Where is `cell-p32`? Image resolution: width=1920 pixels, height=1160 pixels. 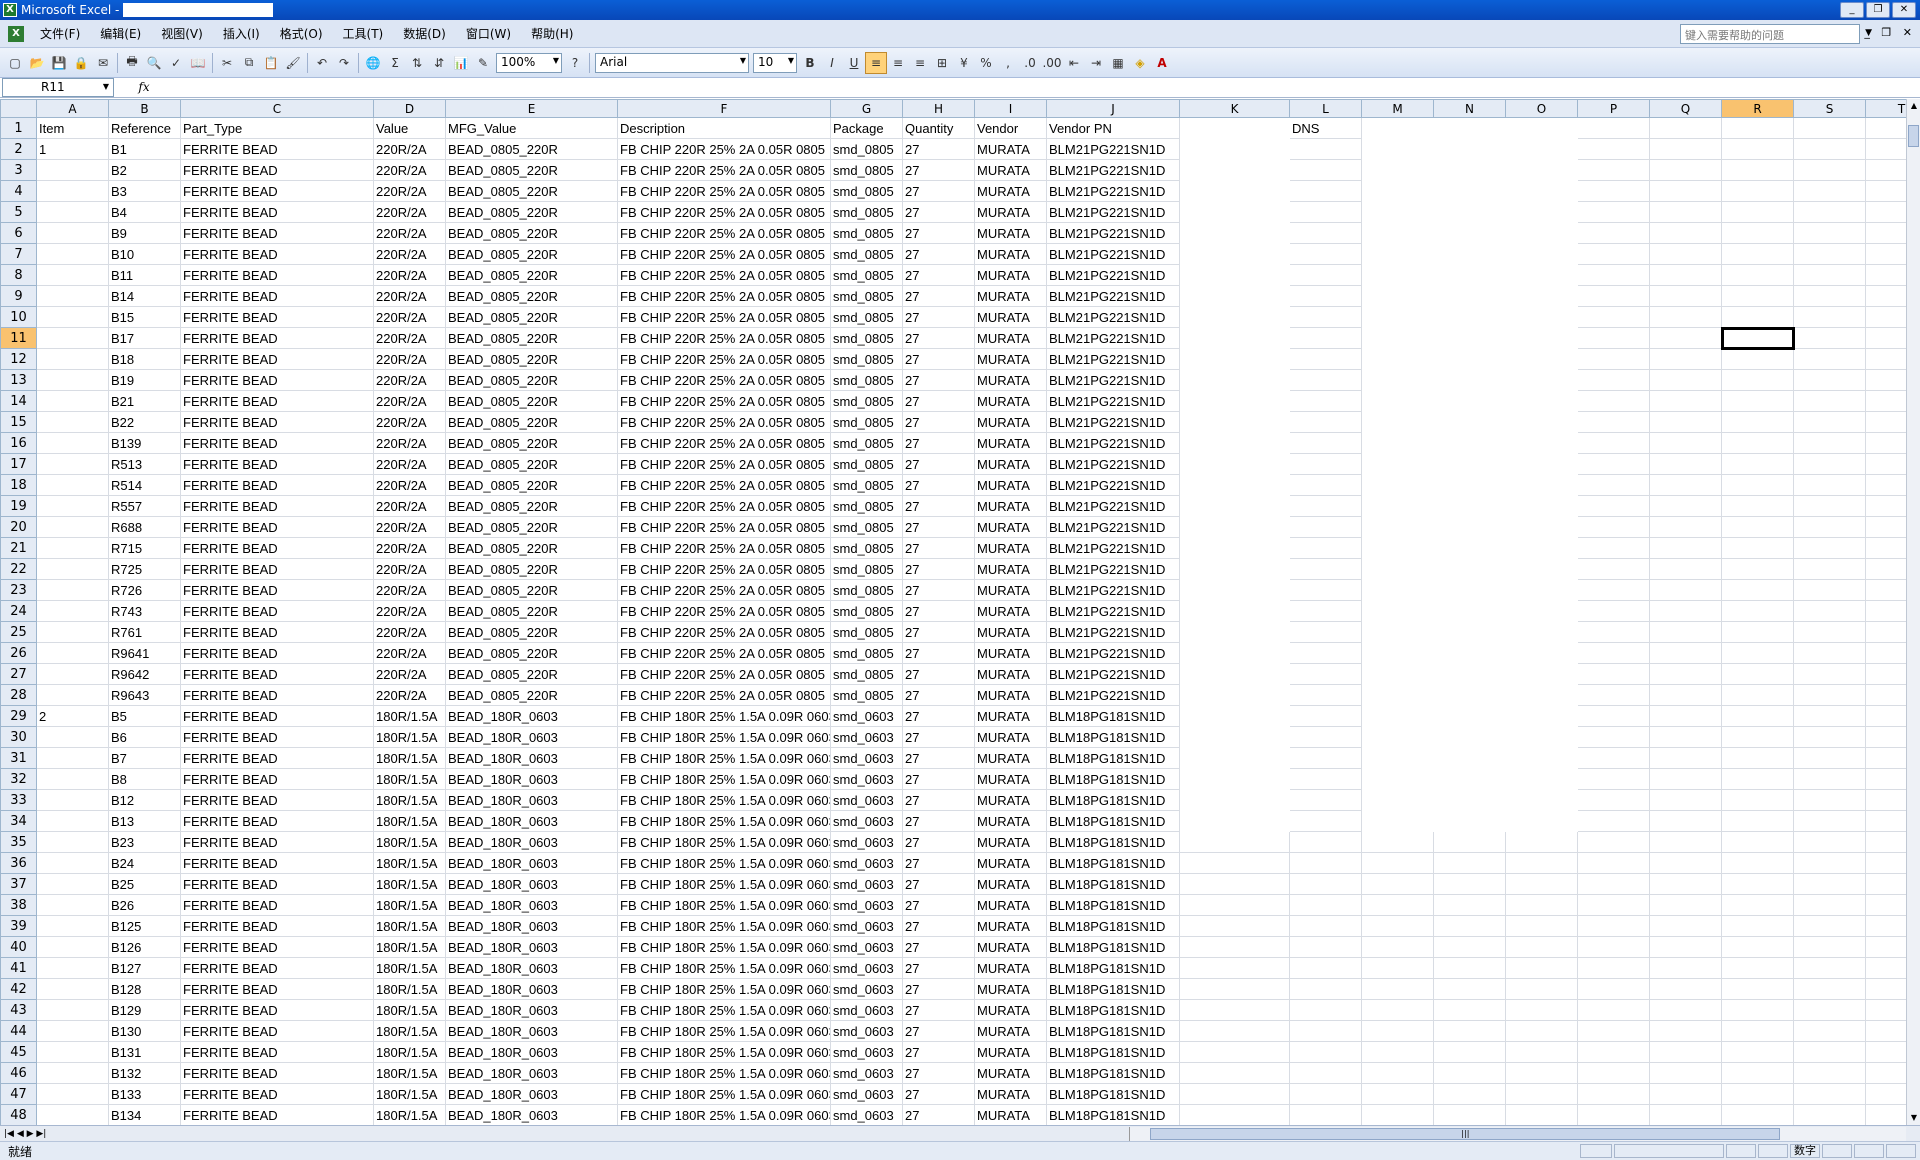
cell-p32 is located at coordinates (1613, 779).